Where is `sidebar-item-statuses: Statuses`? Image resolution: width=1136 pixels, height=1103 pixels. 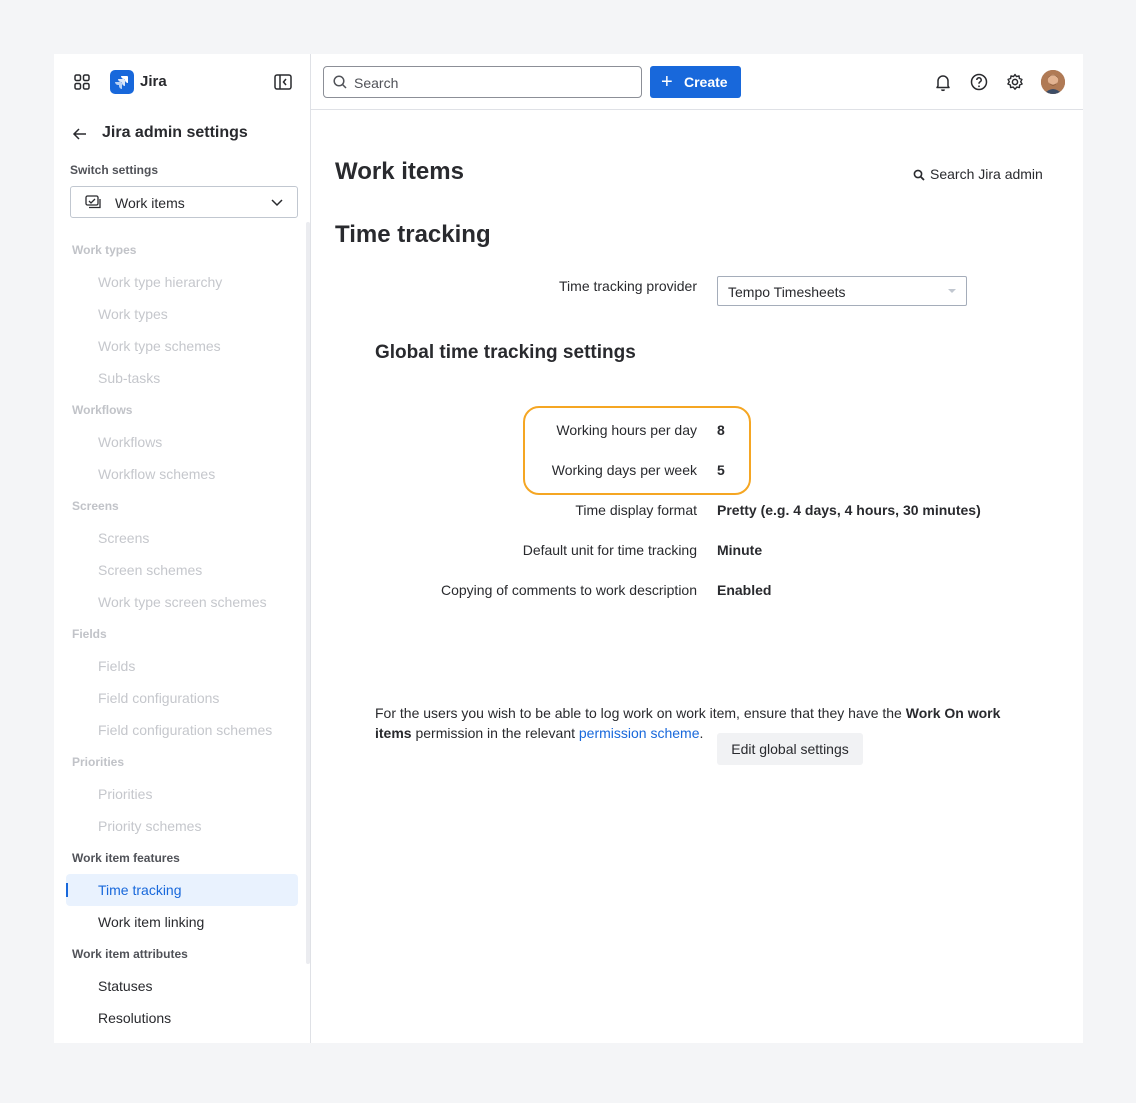 sidebar-item-statuses: Statuses is located at coordinates (182, 986).